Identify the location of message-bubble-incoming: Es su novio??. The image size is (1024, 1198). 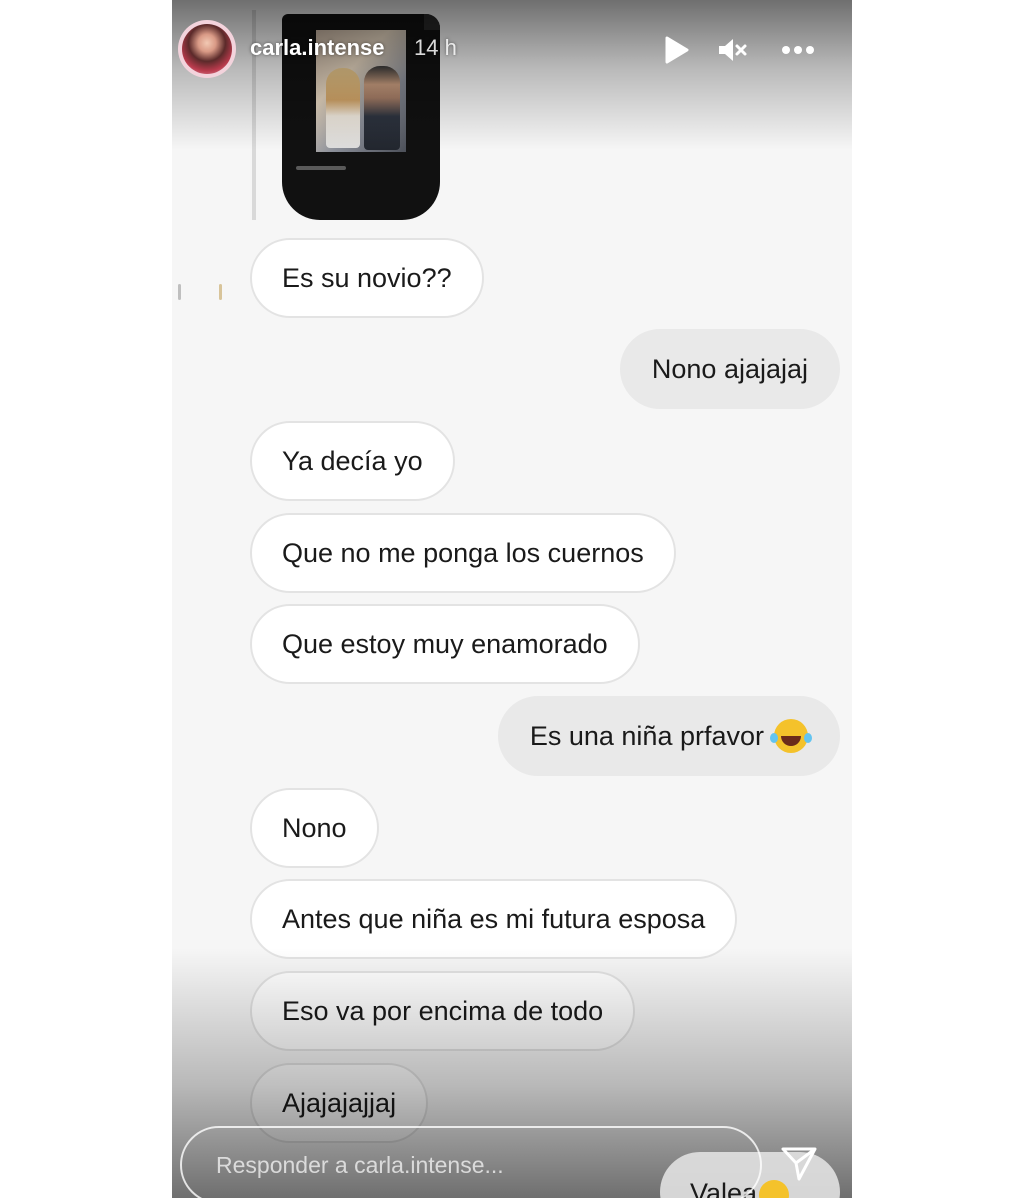
(367, 278).